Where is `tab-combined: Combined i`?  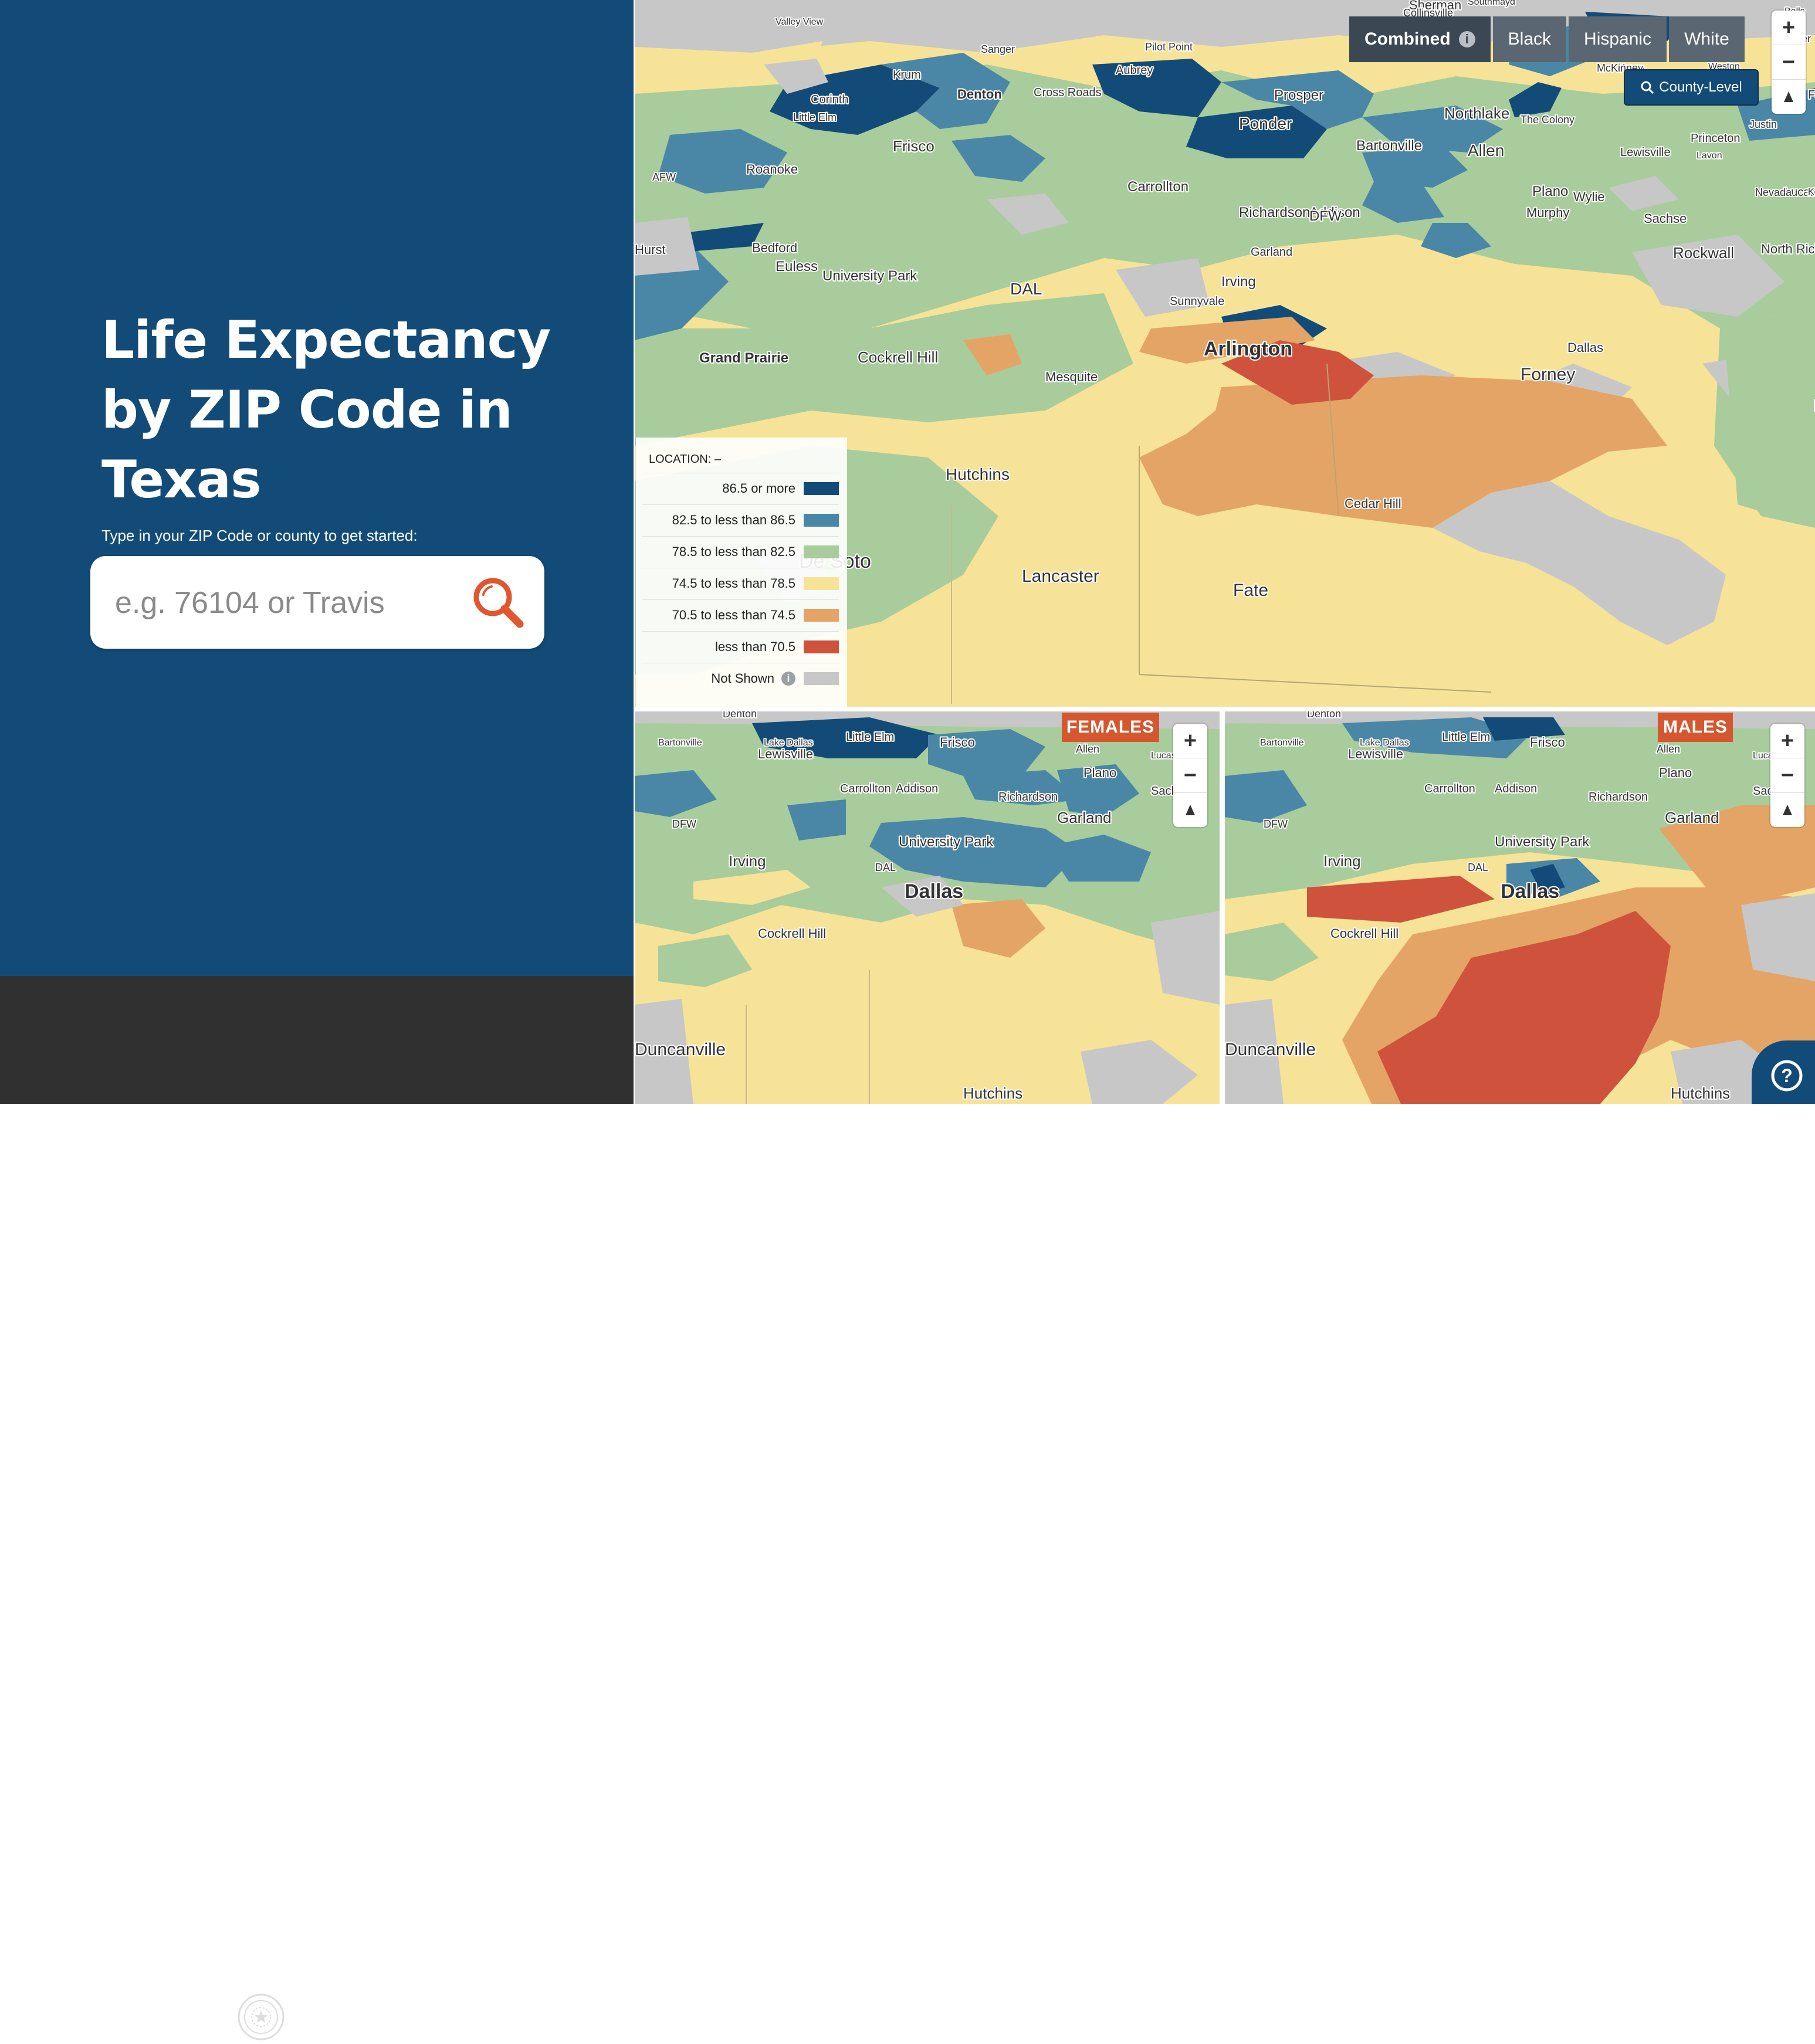 tab-combined: Combined i is located at coordinates (1420, 39).